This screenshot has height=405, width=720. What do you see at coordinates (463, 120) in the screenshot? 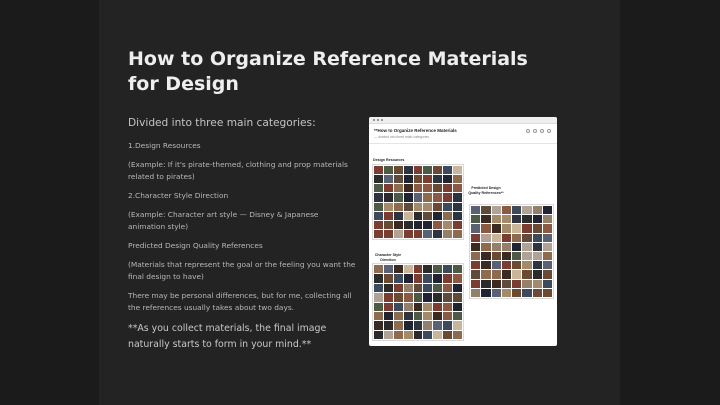
I see `window-titlebar` at bounding box center [463, 120].